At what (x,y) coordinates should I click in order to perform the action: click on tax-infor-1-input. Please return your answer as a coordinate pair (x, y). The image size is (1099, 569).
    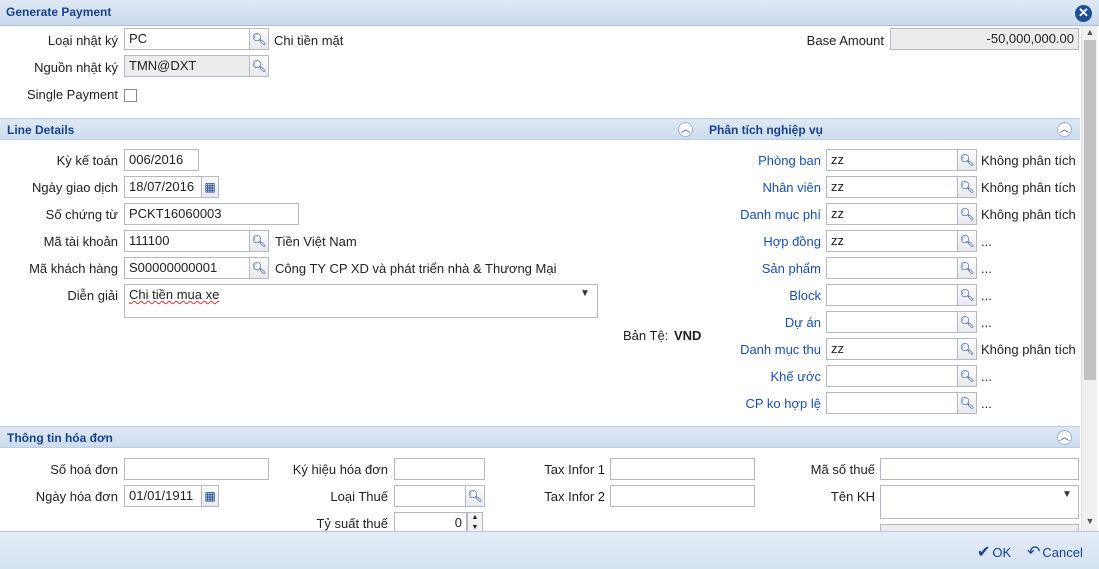
    Looking at the image, I should click on (682, 469).